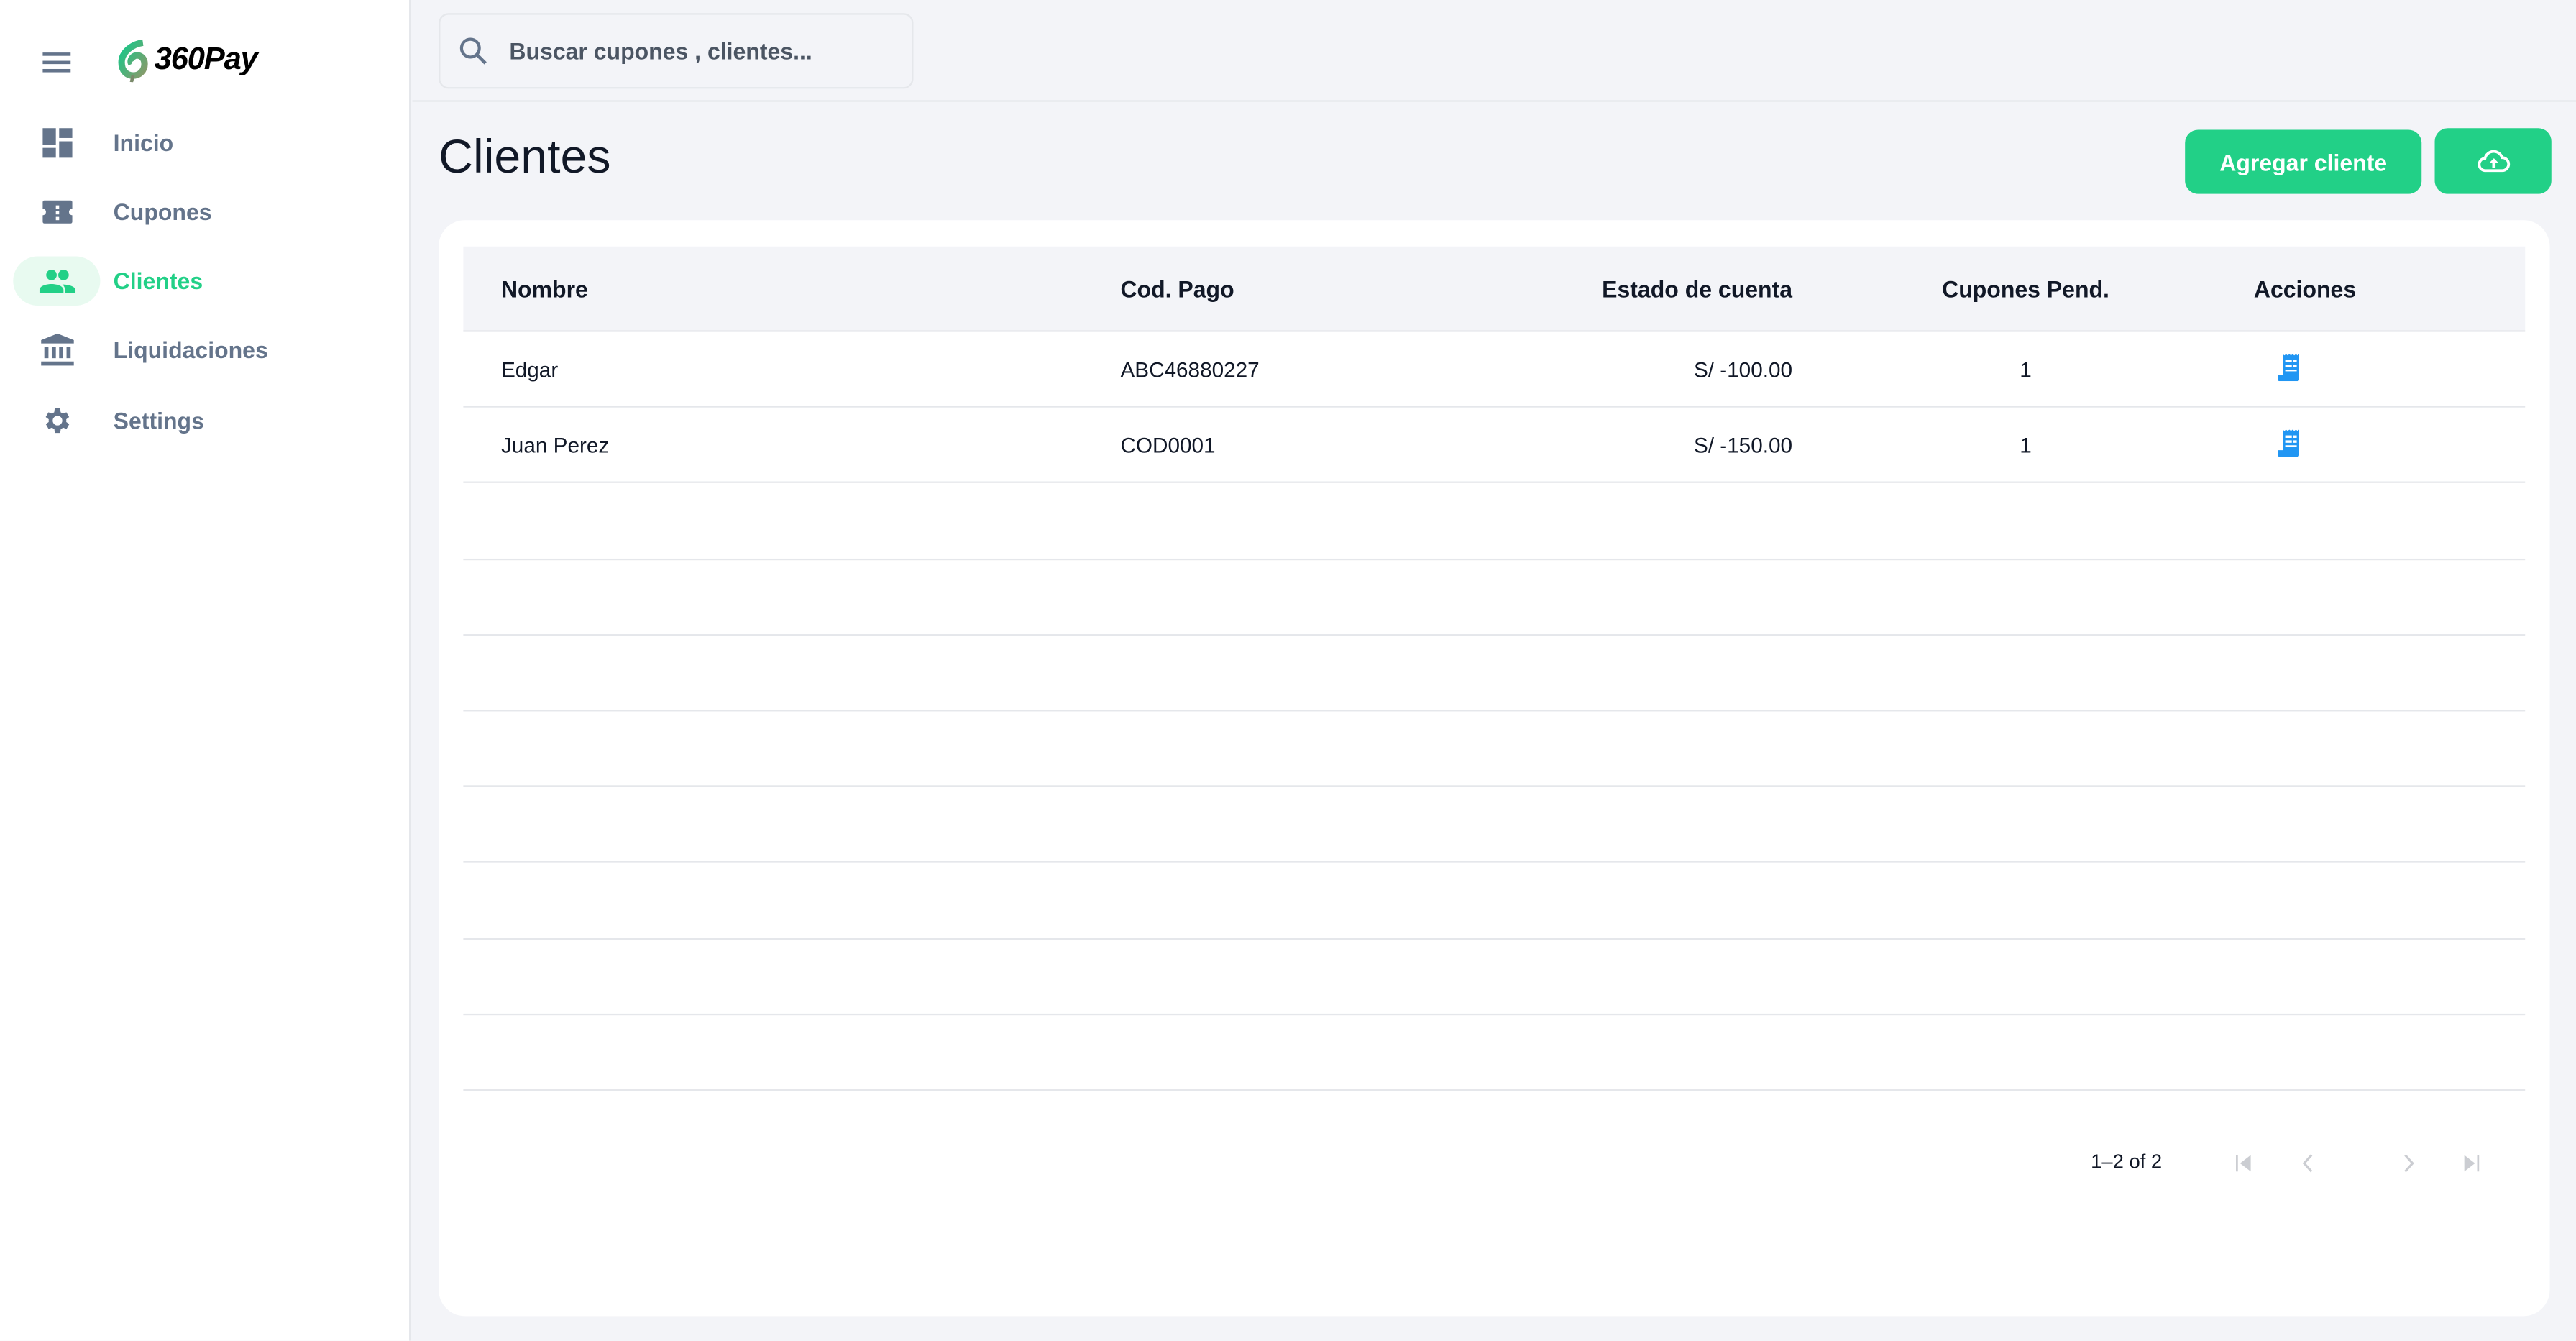 This screenshot has width=2576, height=1341. Describe the element at coordinates (1168, 444) in the screenshot. I see `cell-cod-pago: COD0001` at that location.